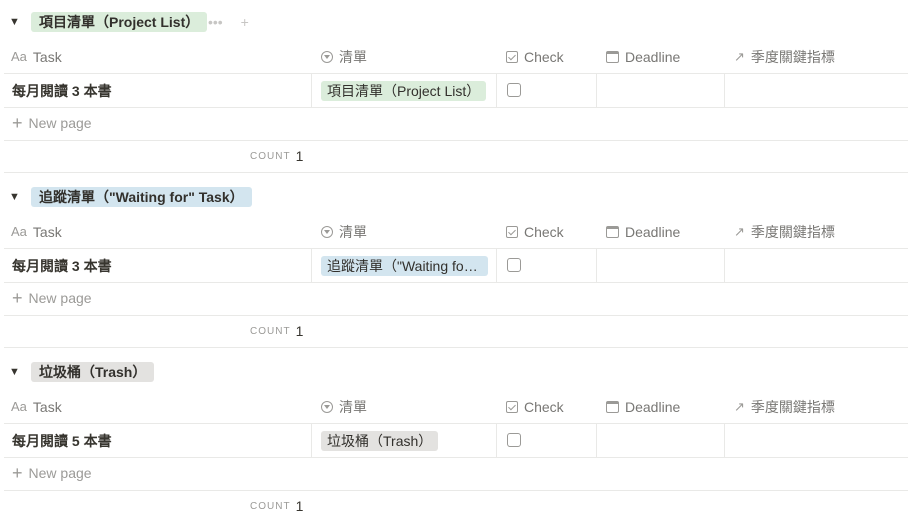 This screenshot has width=908, height=524. What do you see at coordinates (403, 440) in the screenshot?
I see `list-cell: 垃圾桶（Trash）` at bounding box center [403, 440].